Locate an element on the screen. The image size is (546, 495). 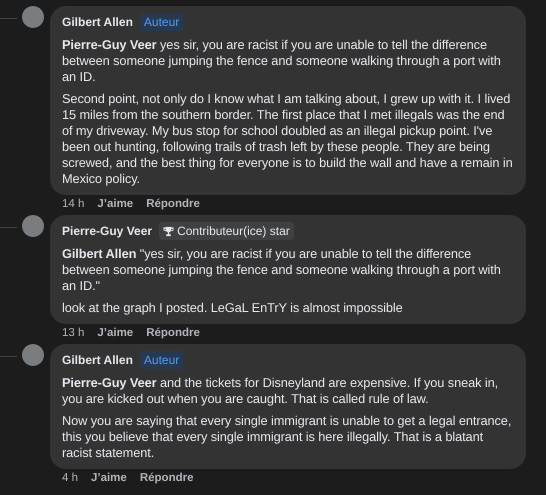
comment-text: Gilbert Allen "yes sir, you are racist if you are unable to tell the difference between someone jumping the fence and someone walking through a port with an ID." is located at coordinates (282, 270).